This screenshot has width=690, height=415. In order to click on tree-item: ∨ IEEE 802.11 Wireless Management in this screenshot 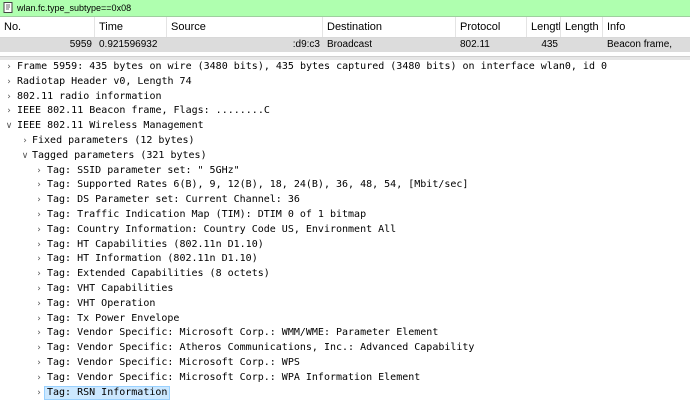, I will do `click(345, 126)`.